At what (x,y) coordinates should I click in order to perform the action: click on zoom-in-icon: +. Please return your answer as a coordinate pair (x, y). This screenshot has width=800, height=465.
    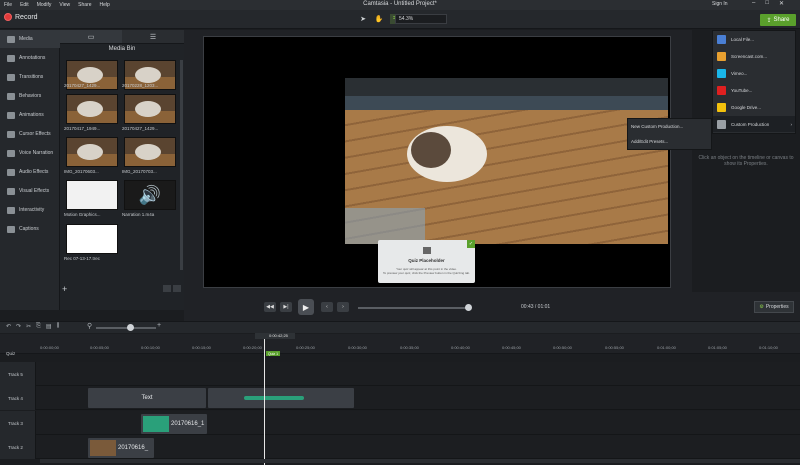
    Looking at the image, I should click on (159, 325).